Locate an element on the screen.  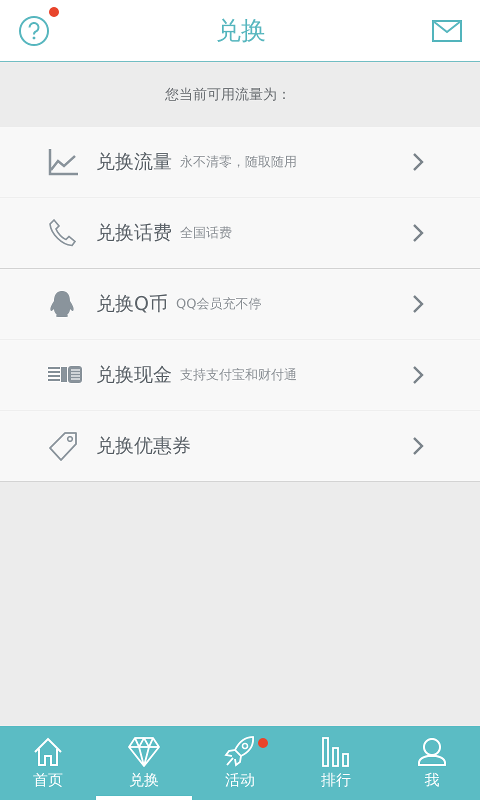
item-note: 支持支付宝和财付通 is located at coordinates (238, 375).